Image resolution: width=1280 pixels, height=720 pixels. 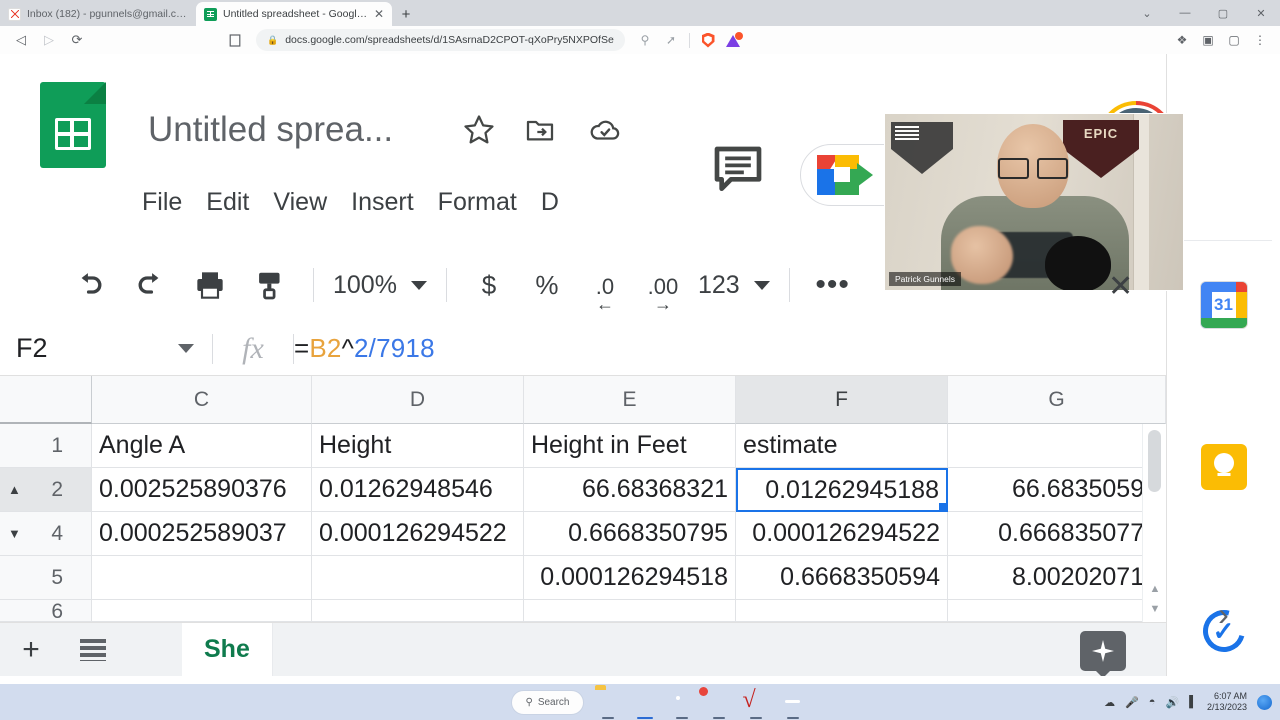 I want to click on cell-g6, so click(x=1057, y=611).